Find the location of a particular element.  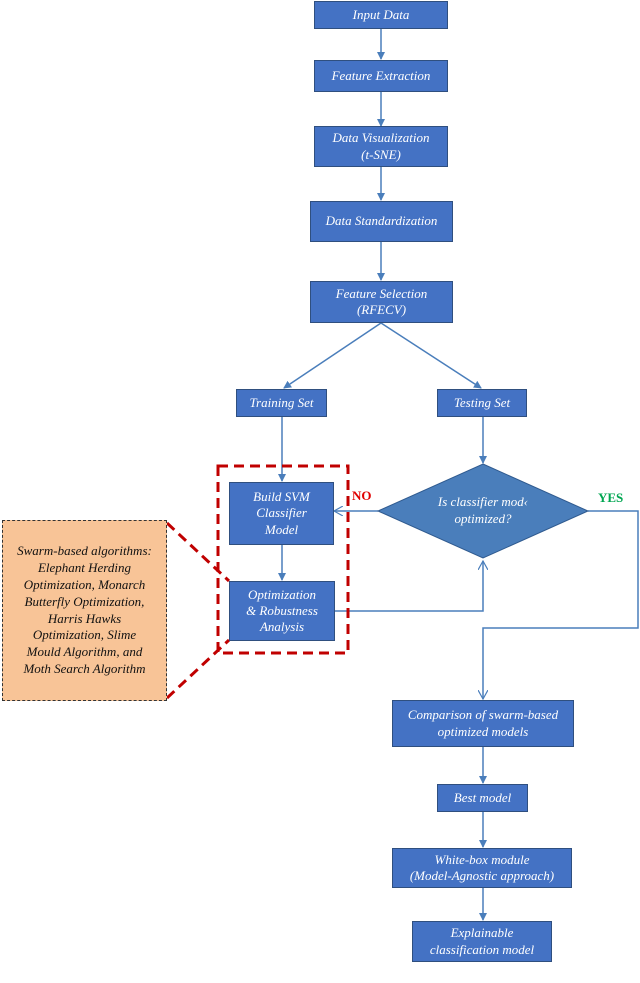

node-label: Feature Extraction is located at coordinates (381, 75).